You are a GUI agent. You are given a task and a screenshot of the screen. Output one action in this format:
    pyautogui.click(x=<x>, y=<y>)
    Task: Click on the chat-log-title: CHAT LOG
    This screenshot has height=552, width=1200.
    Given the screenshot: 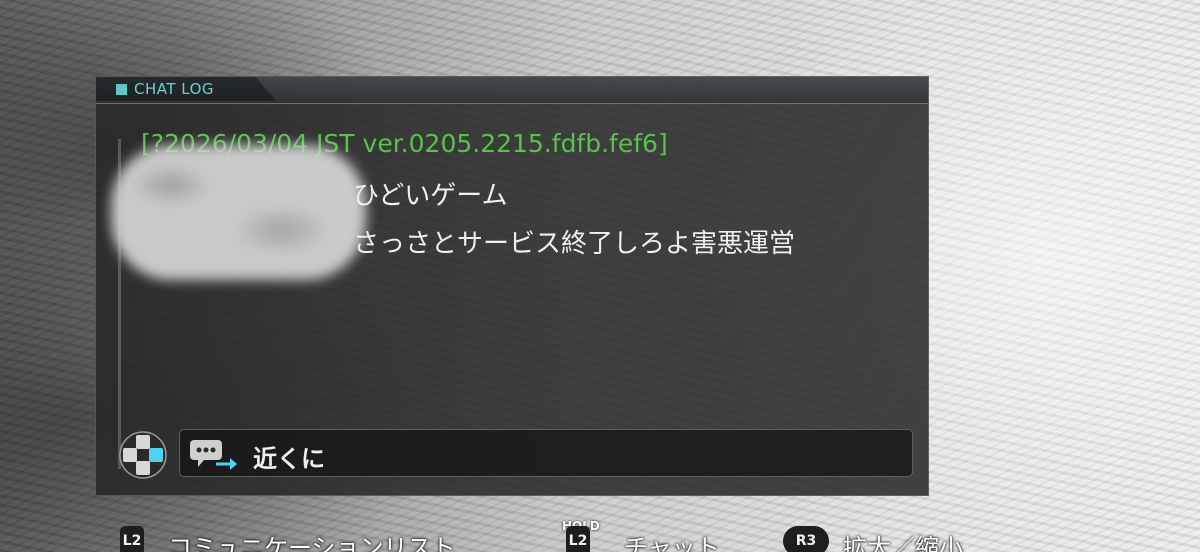 What is the action you would take?
    pyautogui.click(x=174, y=89)
    